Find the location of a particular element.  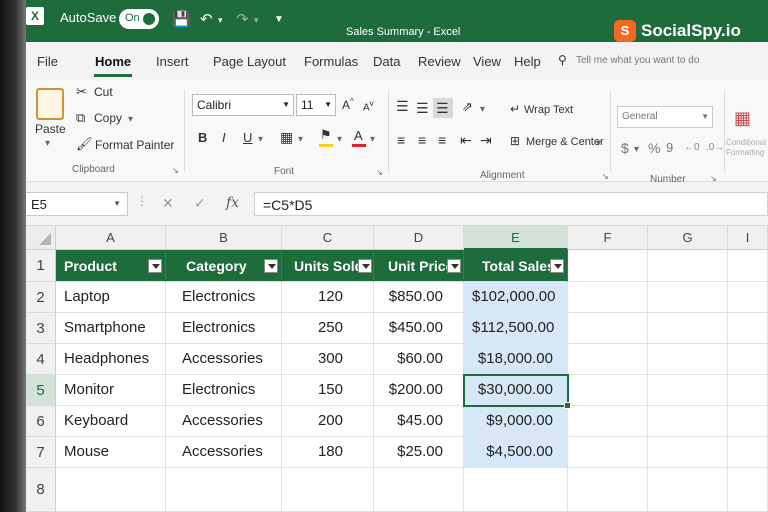

conditional-formatting-icon: ▦ is located at coordinates (742, 118).